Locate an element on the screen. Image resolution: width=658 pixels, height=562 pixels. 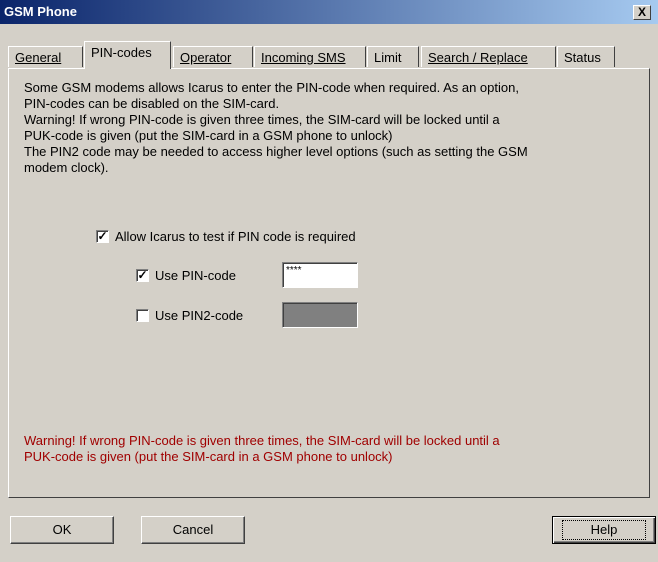
tab-incoming-sms: Incoming SMS is located at coordinates (310, 56).